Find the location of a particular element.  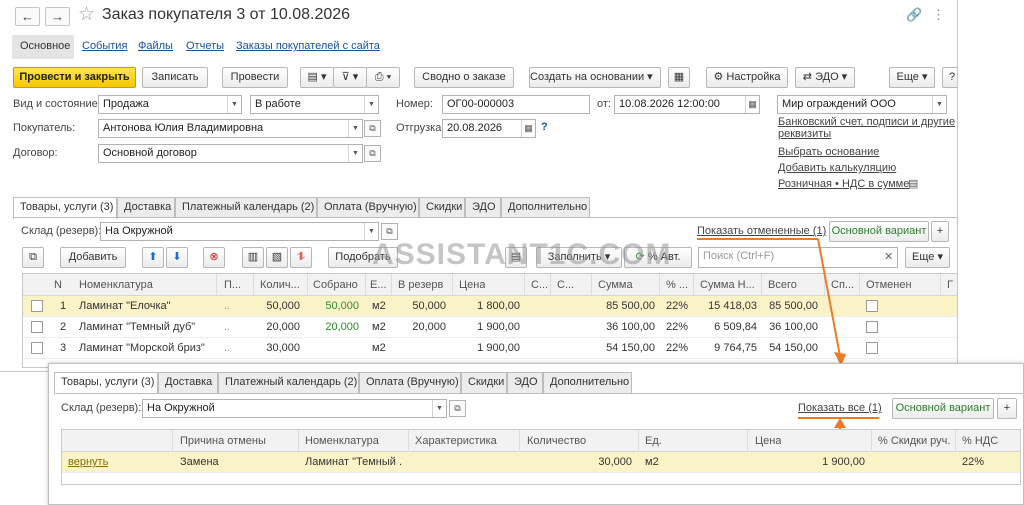

filter-icon: ⊽ ▾ is located at coordinates (350, 77).